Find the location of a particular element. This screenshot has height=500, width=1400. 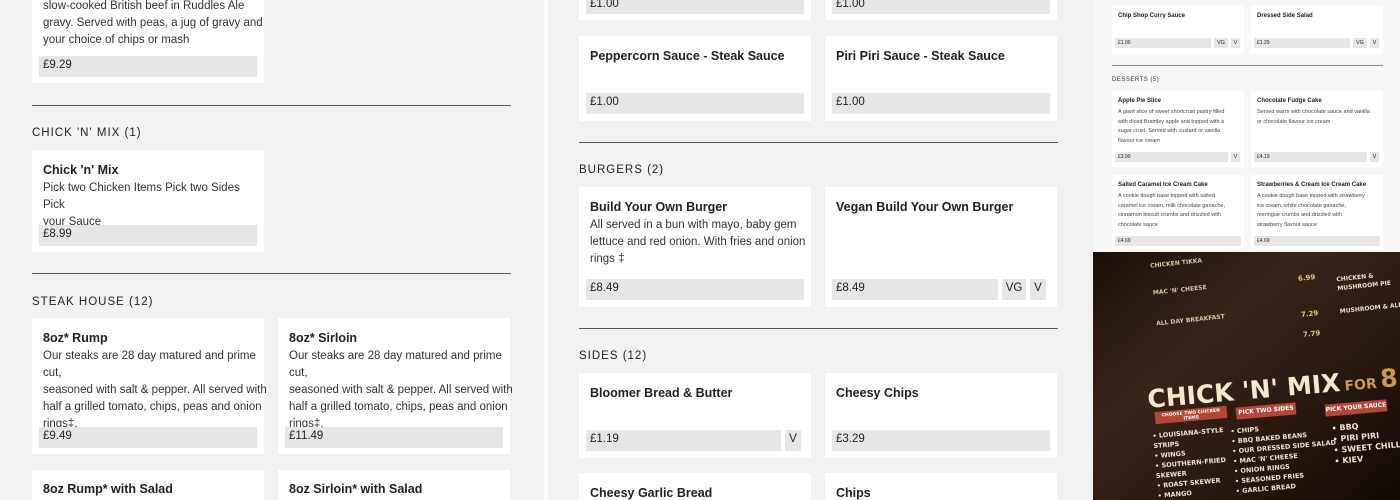

desc-line: or chocolate flavour ice cream is located at coordinates (1294, 121).